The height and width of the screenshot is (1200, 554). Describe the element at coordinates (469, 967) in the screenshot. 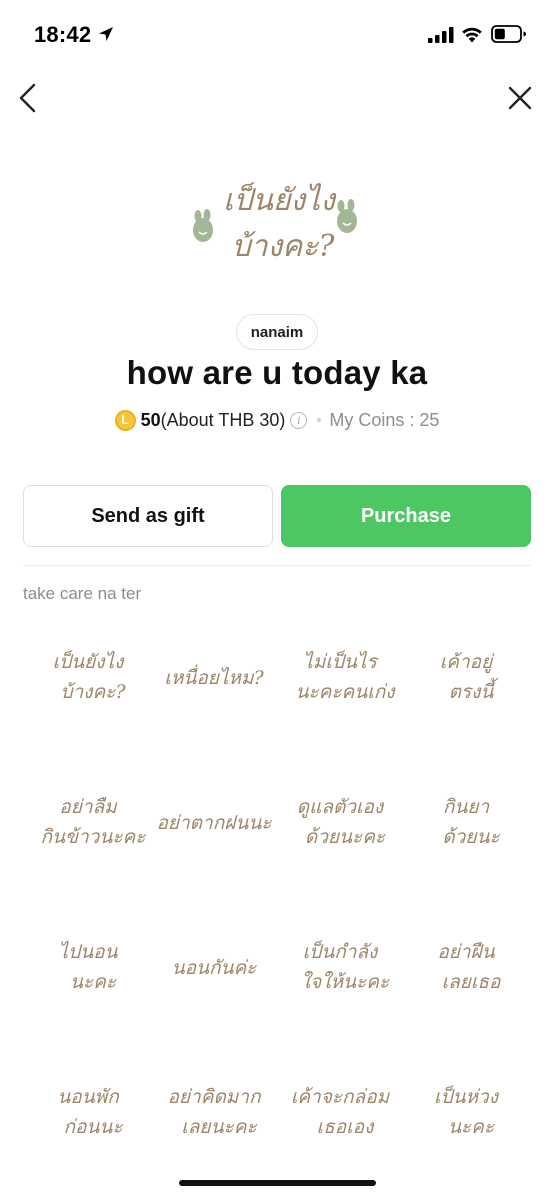

I see `sticker-image: อย่าฝืนเลยเธอ` at that location.